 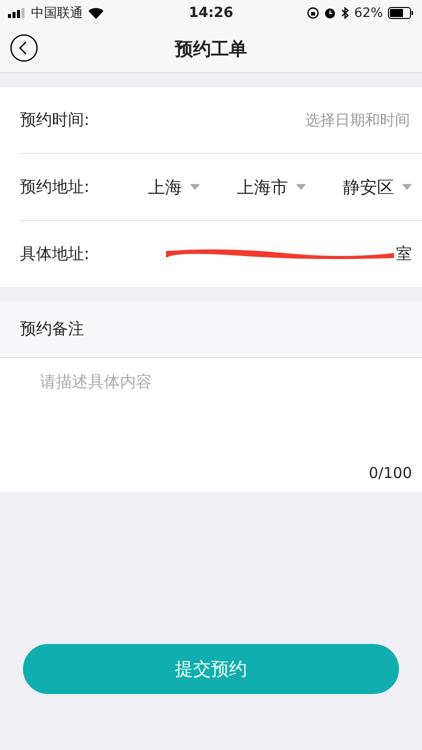 I want to click on bluetooth-icon, so click(x=345, y=13).